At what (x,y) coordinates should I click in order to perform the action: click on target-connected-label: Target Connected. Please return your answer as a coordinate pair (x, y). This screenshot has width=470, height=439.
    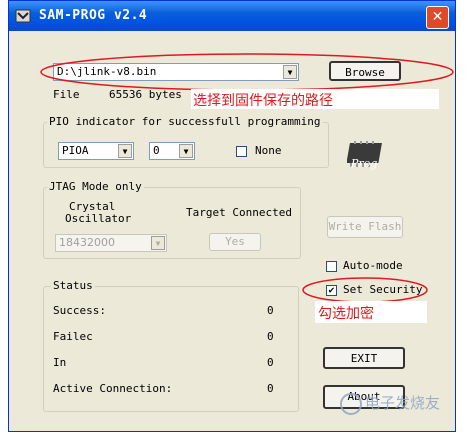
    Looking at the image, I should click on (239, 212).